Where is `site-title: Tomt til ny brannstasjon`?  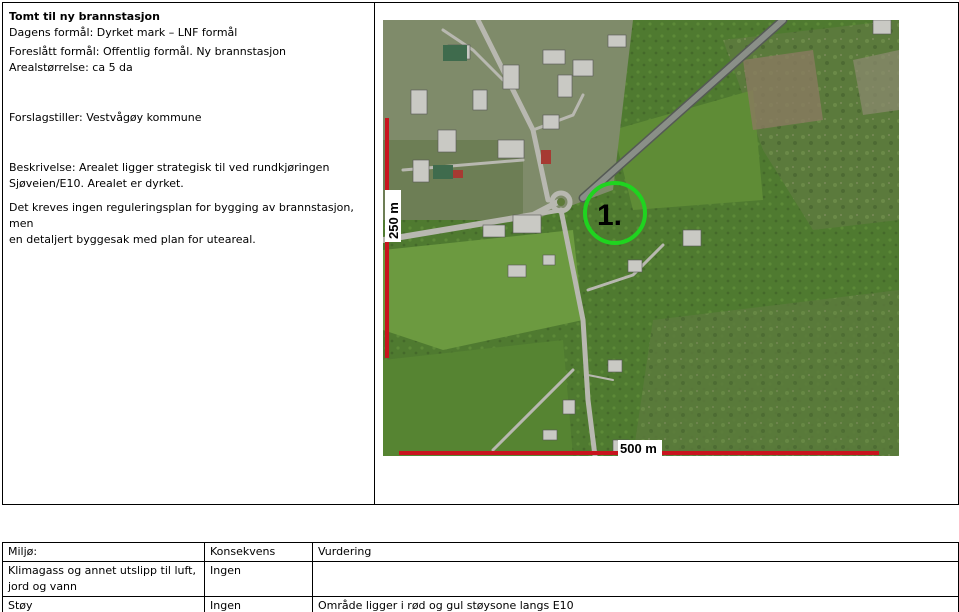 site-title: Tomt til ny brannstasjon is located at coordinates (84, 16).